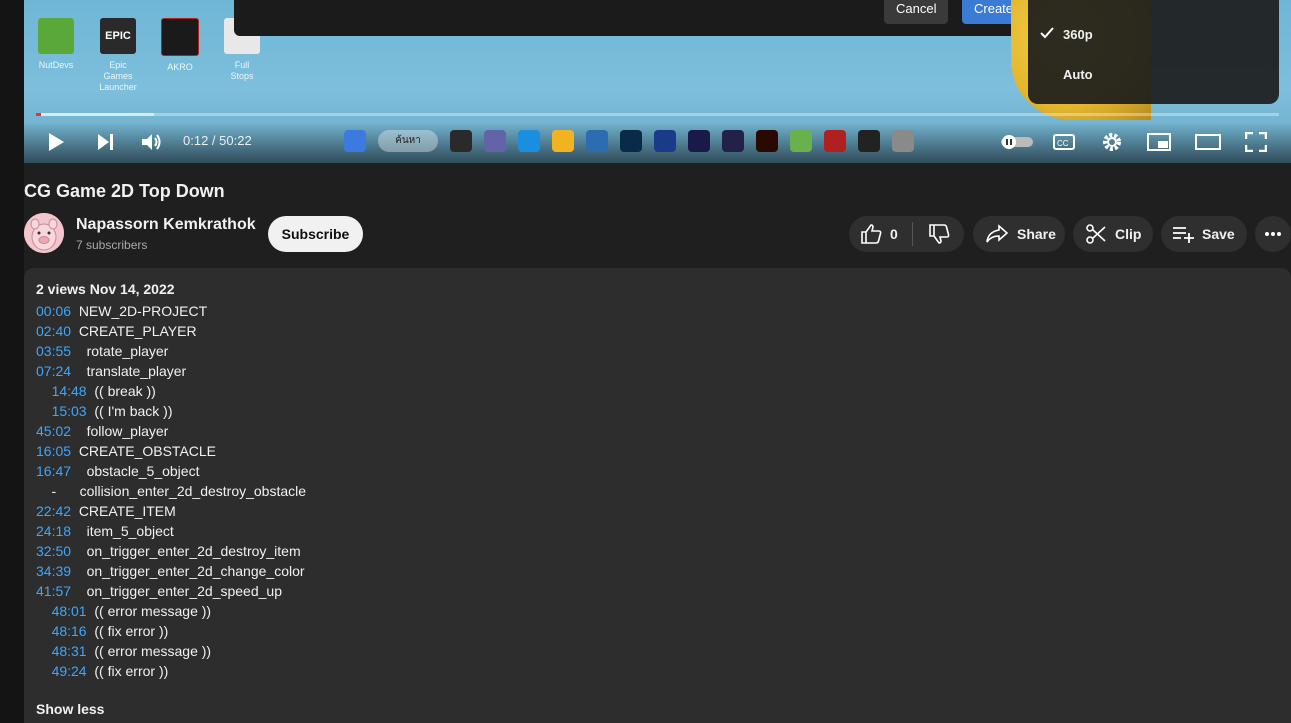  What do you see at coordinates (69, 611) in the screenshot?
I see `chapter-timestamp-link: 48:01` at bounding box center [69, 611].